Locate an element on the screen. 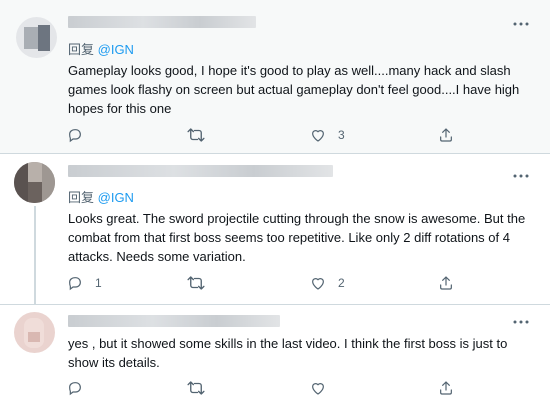 This screenshot has height=412, width=550. reply-button: 1 is located at coordinates (84, 283).